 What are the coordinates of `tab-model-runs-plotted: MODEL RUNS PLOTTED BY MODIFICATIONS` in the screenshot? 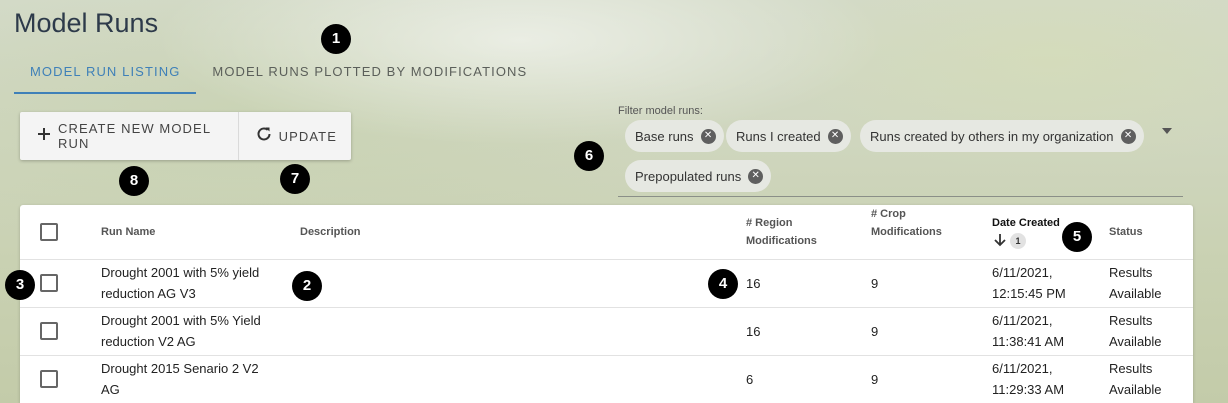 It's located at (369, 75).